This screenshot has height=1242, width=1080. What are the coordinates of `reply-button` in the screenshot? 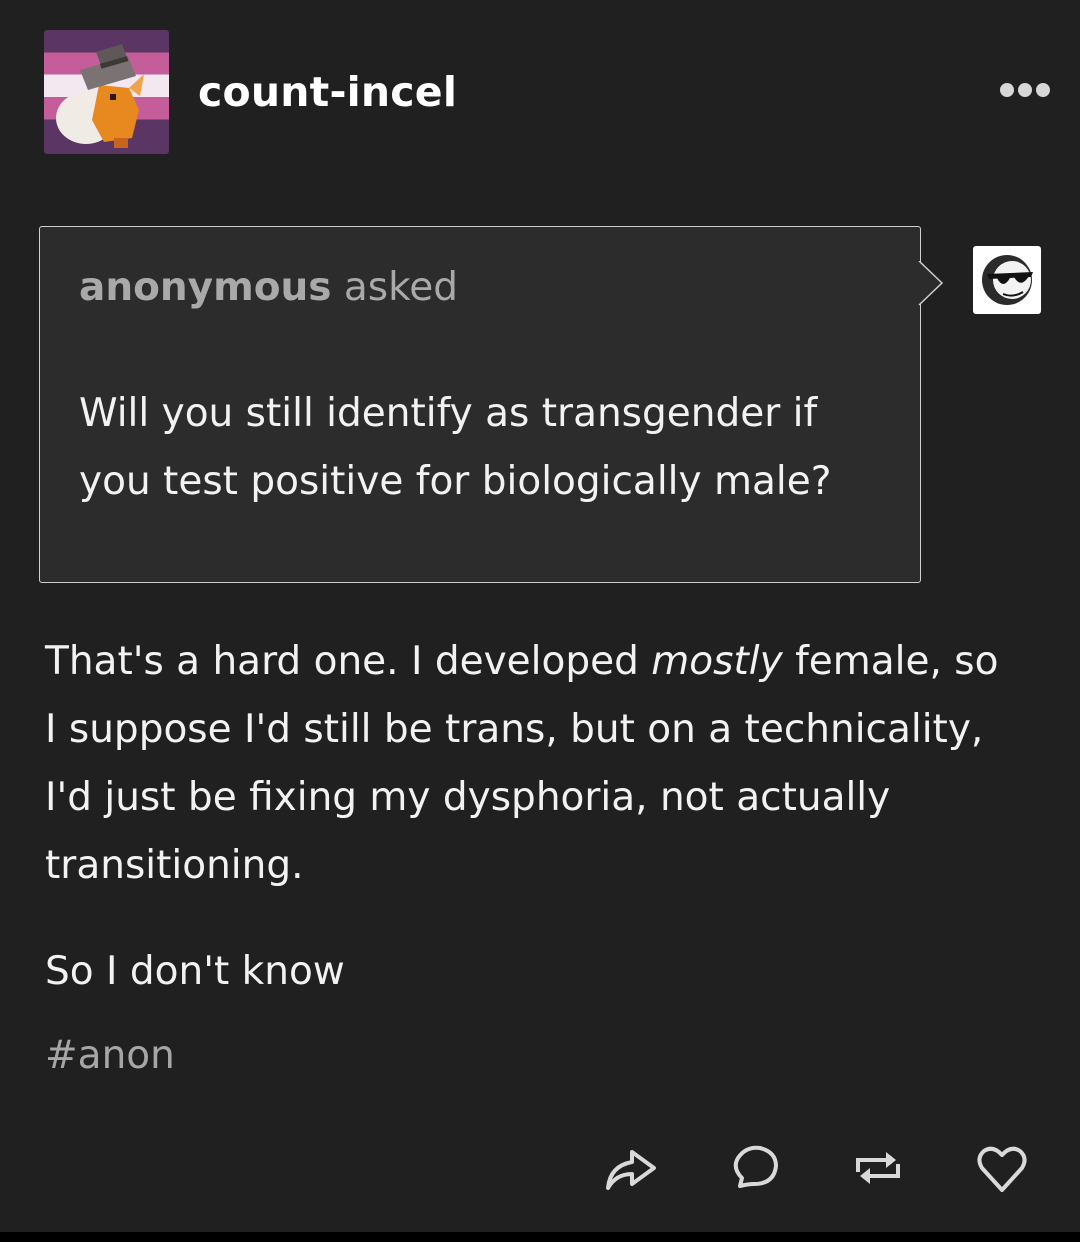 It's located at (754, 1168).